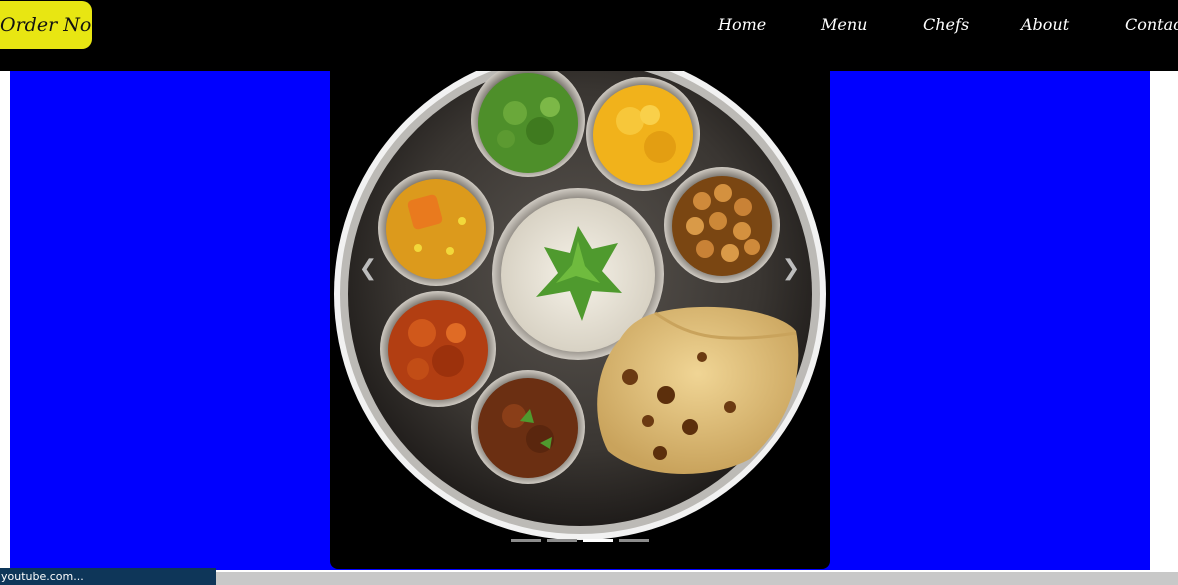 Image resolution: width=1178 pixels, height=585 pixels. What do you see at coordinates (742, 25) in the screenshot?
I see `nav-home-link: Home` at bounding box center [742, 25].